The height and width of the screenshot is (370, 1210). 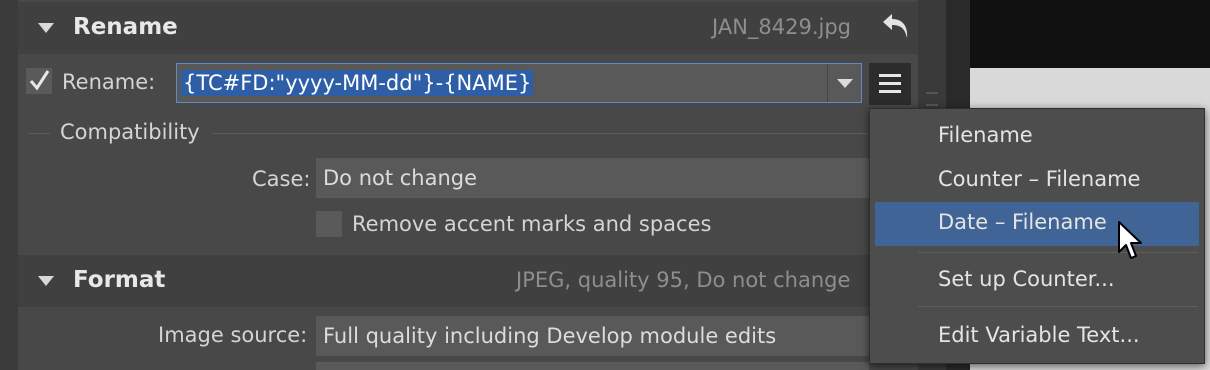 I want to click on rename-section-header: Rename JAN_8429.jpg, so click(x=468, y=28).